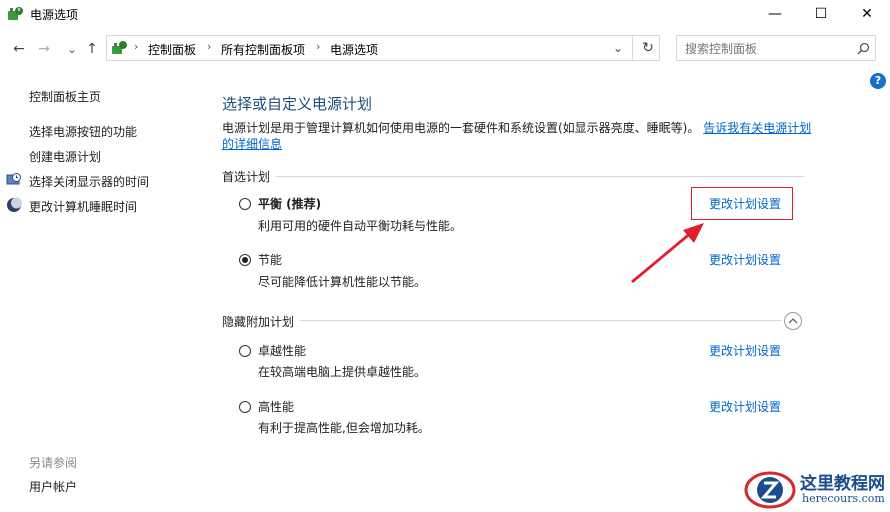 This screenshot has width=890, height=512. Describe the element at coordinates (83, 131) in the screenshot. I see `sidebar-item-power-button: 选择电源按钮的功能` at that location.